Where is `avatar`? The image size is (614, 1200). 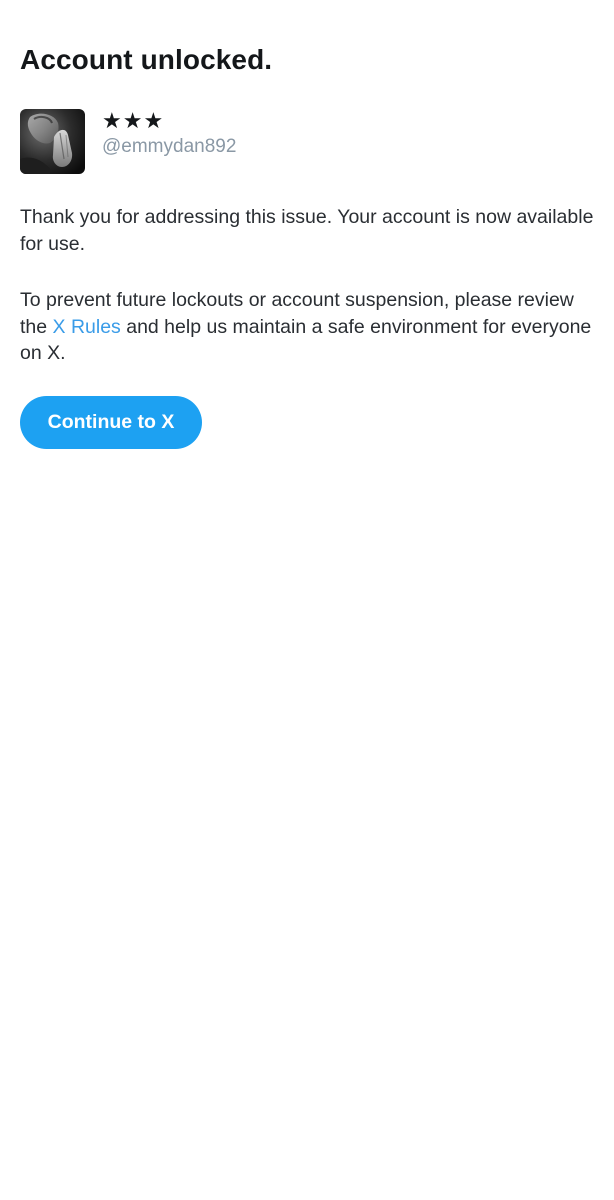 avatar is located at coordinates (52, 141).